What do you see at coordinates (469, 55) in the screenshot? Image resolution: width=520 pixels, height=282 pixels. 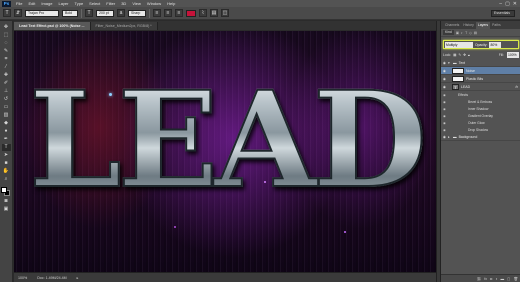 I see `lock-all-icon: 🔒︎` at bounding box center [469, 55].